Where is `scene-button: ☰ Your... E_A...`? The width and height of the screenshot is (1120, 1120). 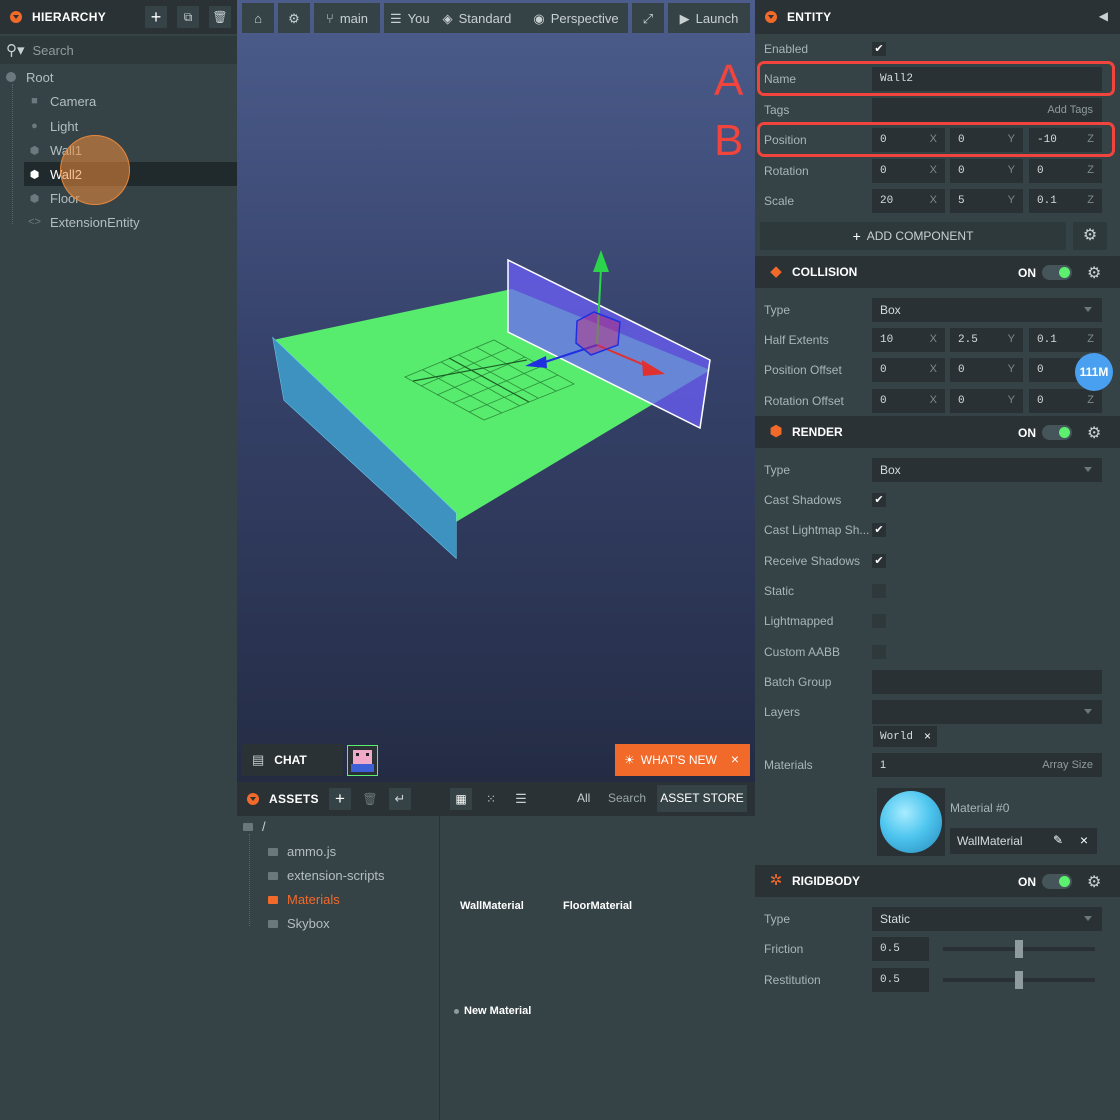 scene-button: ☰ Your... E_A... is located at coordinates (407, 18).